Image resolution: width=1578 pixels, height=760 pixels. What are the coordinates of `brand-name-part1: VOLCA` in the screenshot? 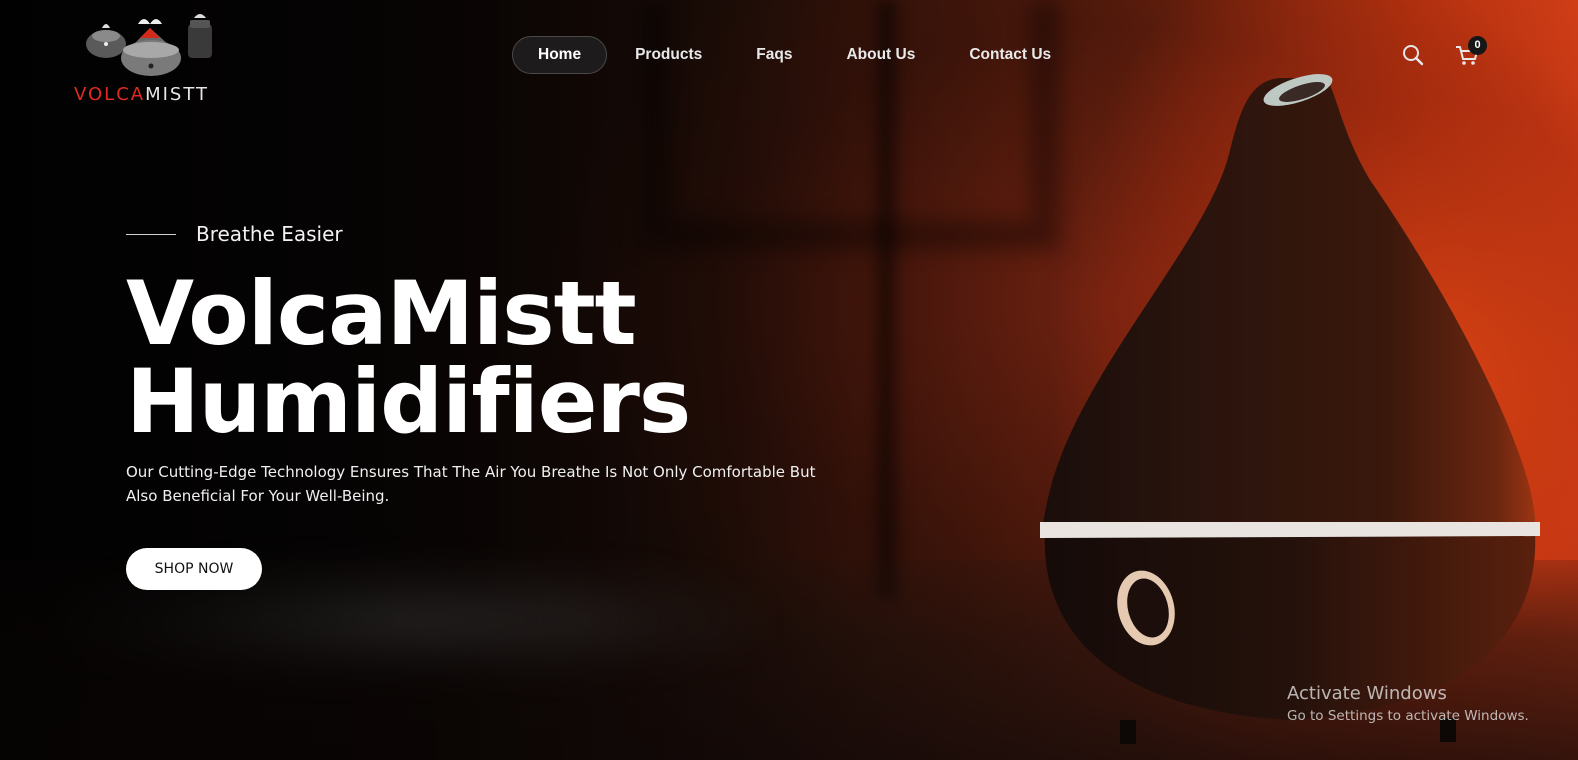 It's located at (110, 94).